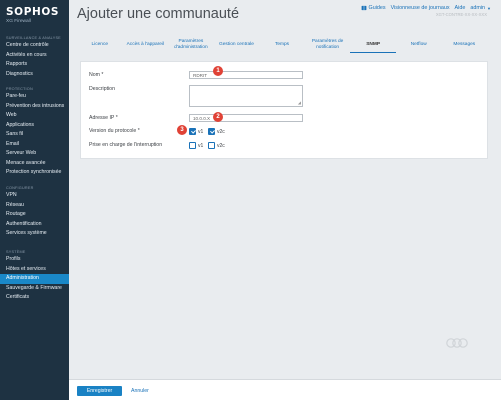 The image size is (501, 400). I want to click on log-viewer-link: Visionneuse de journaux, so click(420, 8).